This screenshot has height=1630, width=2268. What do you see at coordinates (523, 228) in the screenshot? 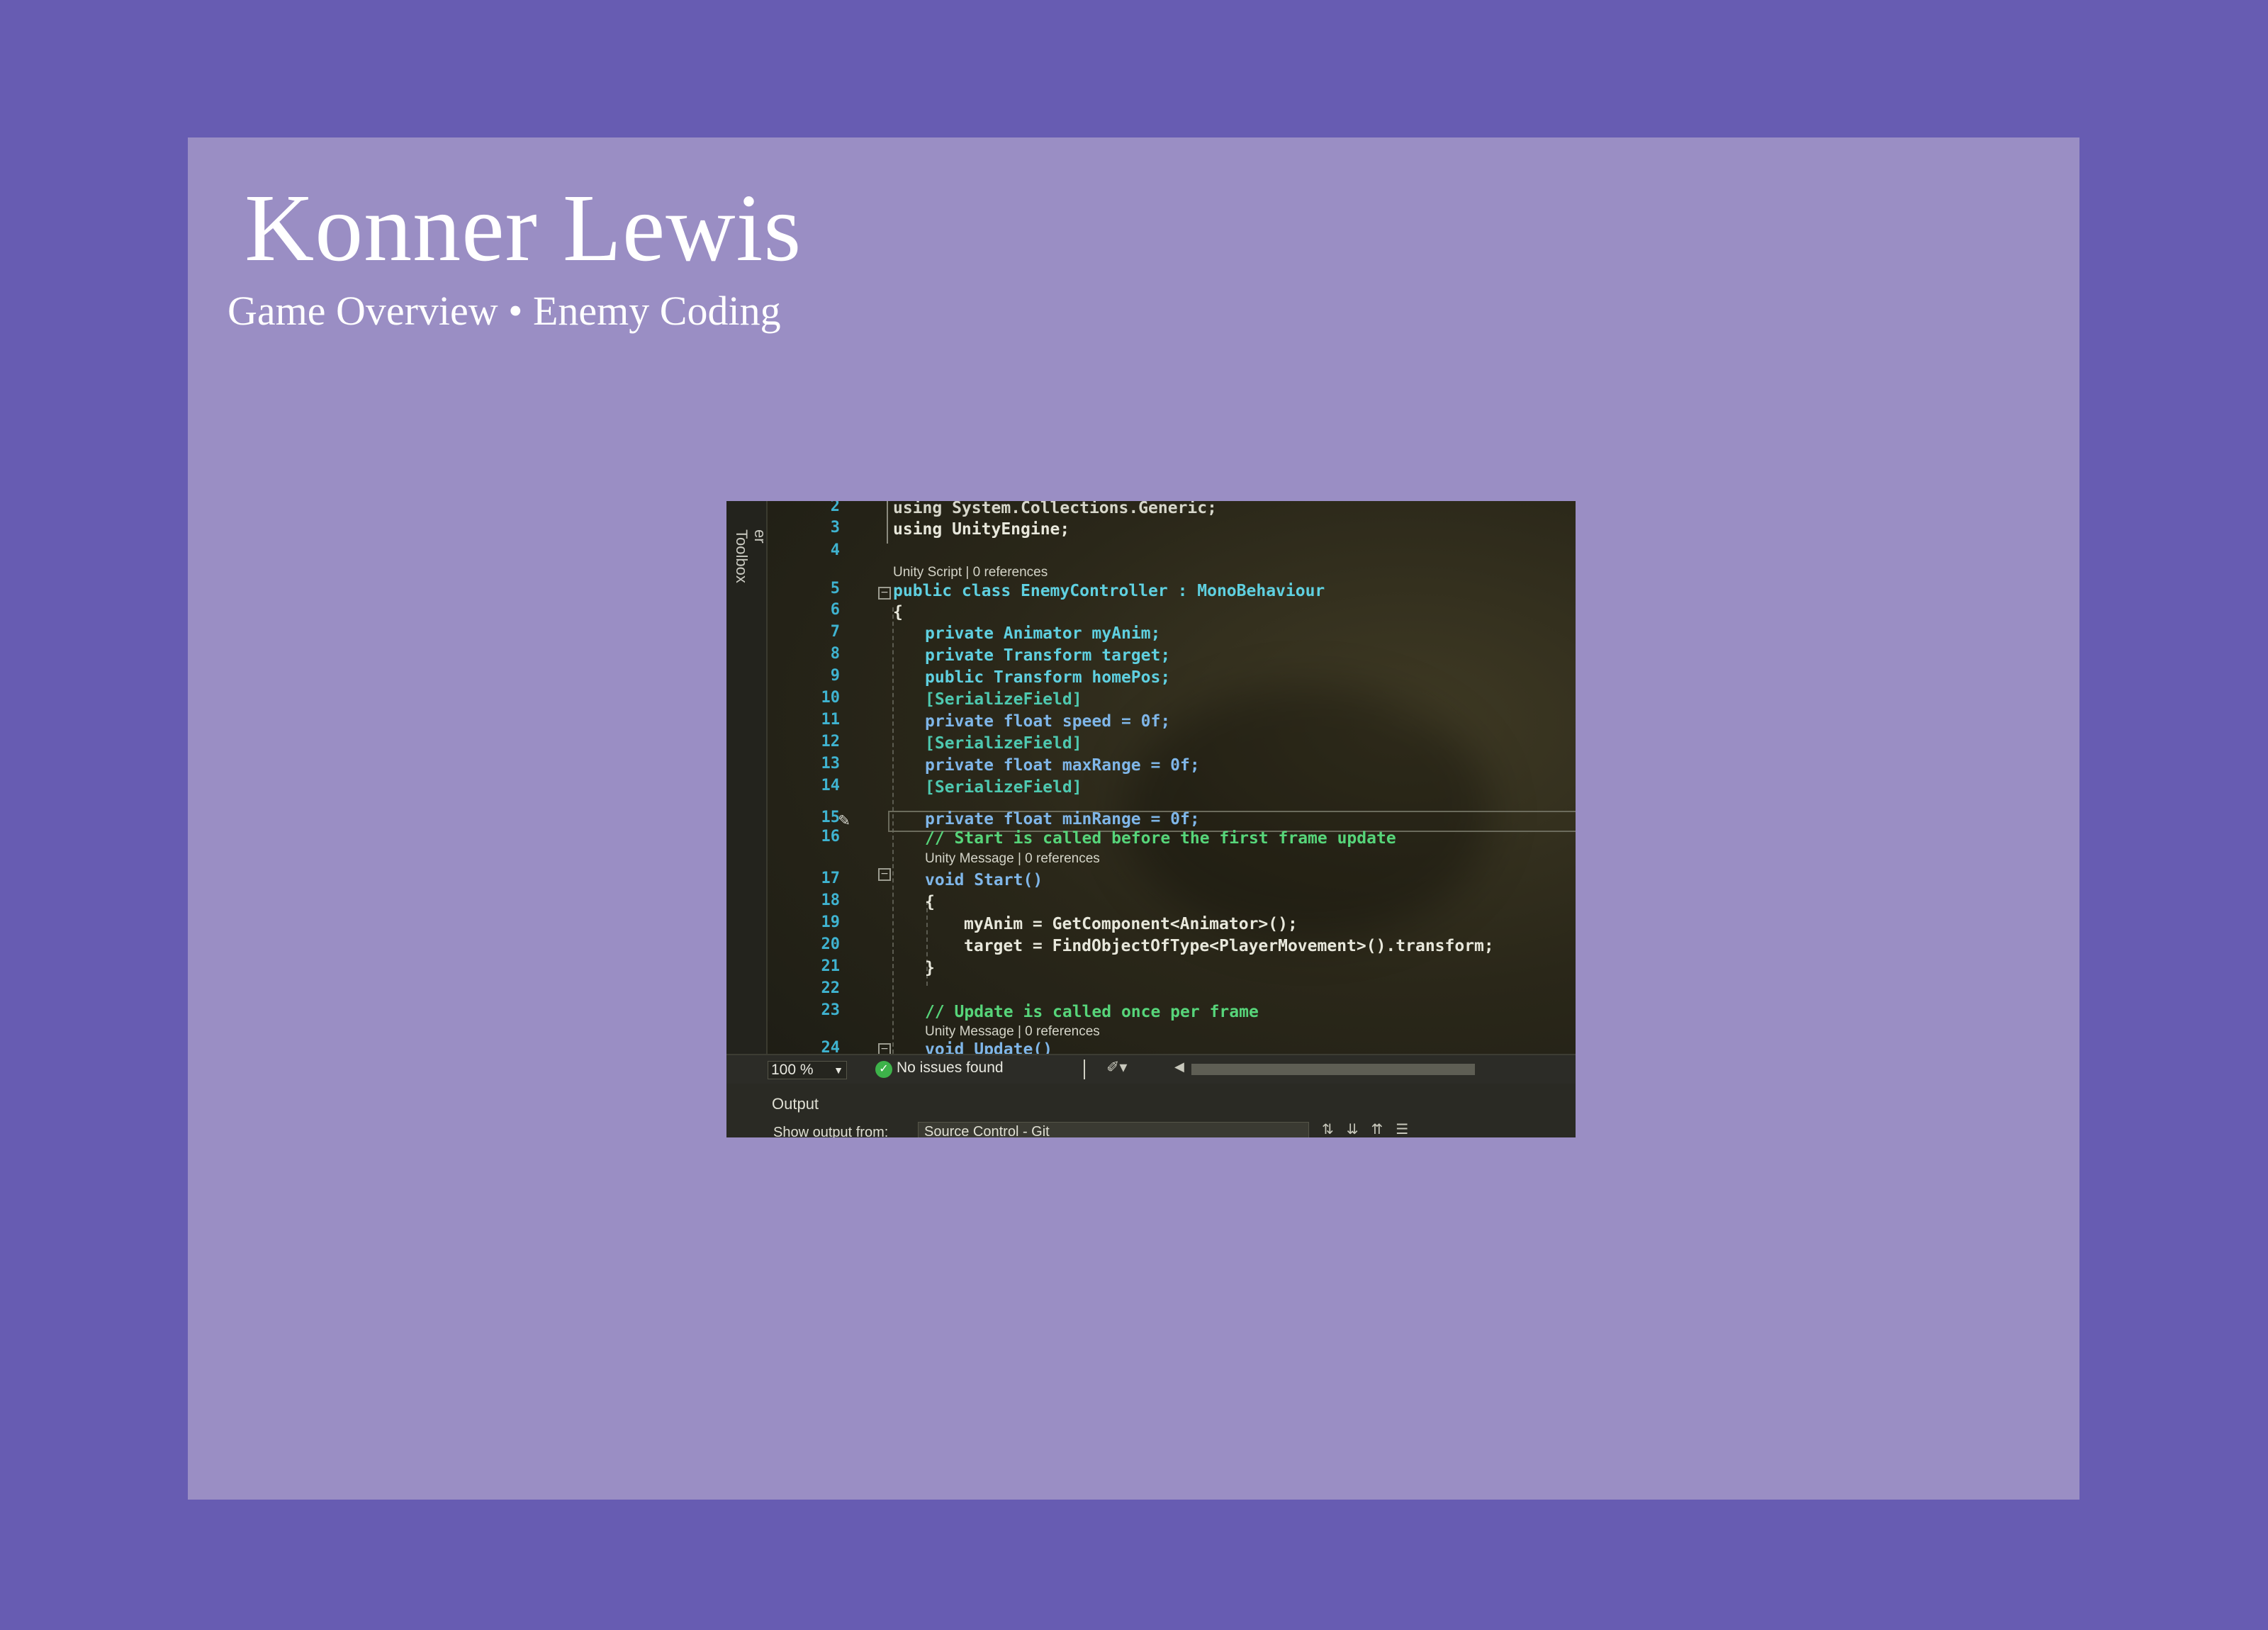
I see `slide-title: Konner Lewis` at bounding box center [523, 228].